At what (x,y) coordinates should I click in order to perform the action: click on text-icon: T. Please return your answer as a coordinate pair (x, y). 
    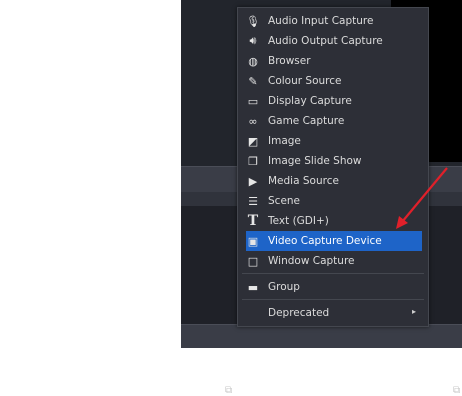
    Looking at the image, I should click on (253, 221).